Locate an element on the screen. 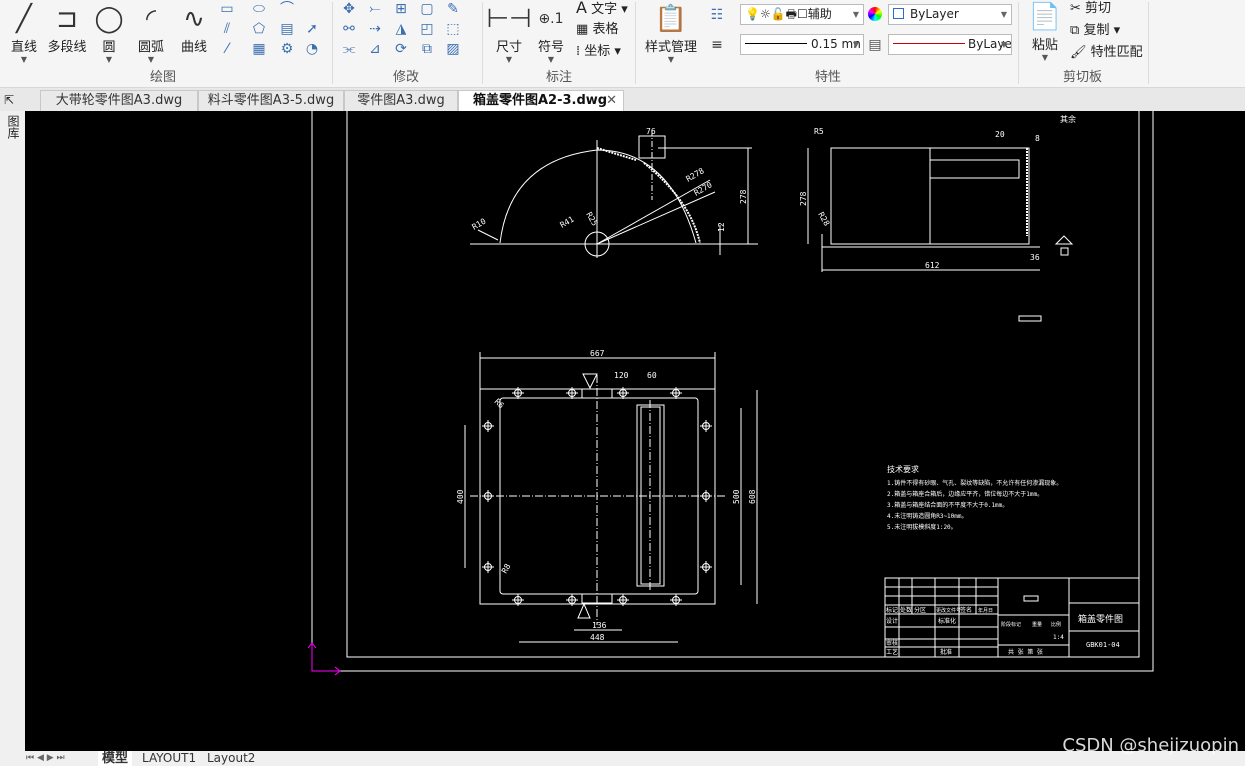  scissors-icon: ✂ is located at coordinates (1075, 8).